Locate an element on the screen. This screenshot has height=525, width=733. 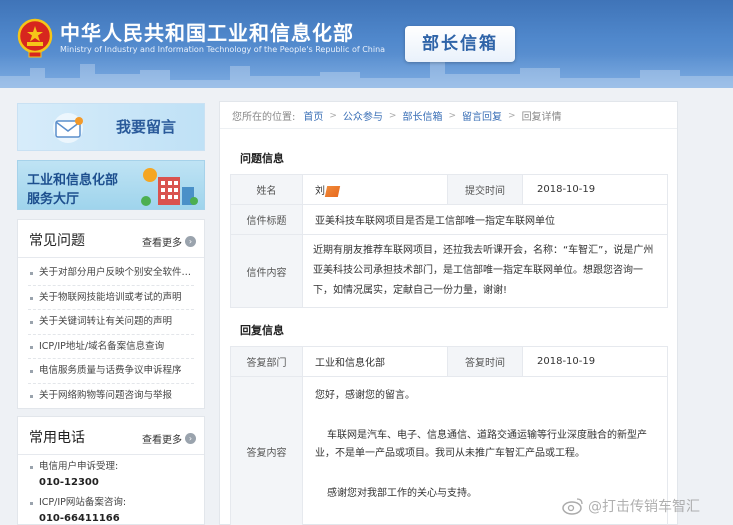
building-icon is located at coordinates (169, 187).